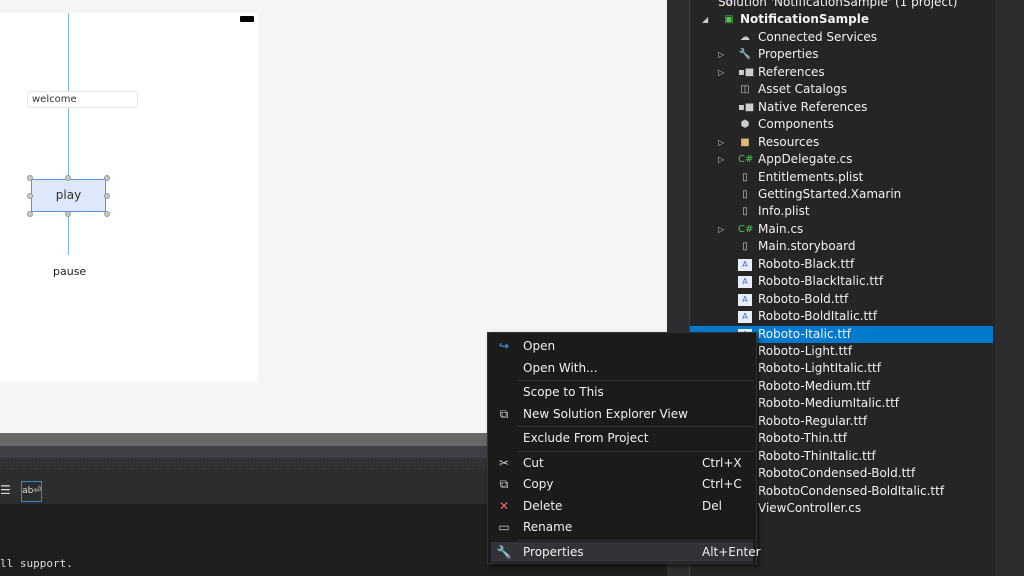  What do you see at coordinates (828, 403) in the screenshot?
I see `tree-item-label: Roboto-MediumItalic.ttf` at bounding box center [828, 403].